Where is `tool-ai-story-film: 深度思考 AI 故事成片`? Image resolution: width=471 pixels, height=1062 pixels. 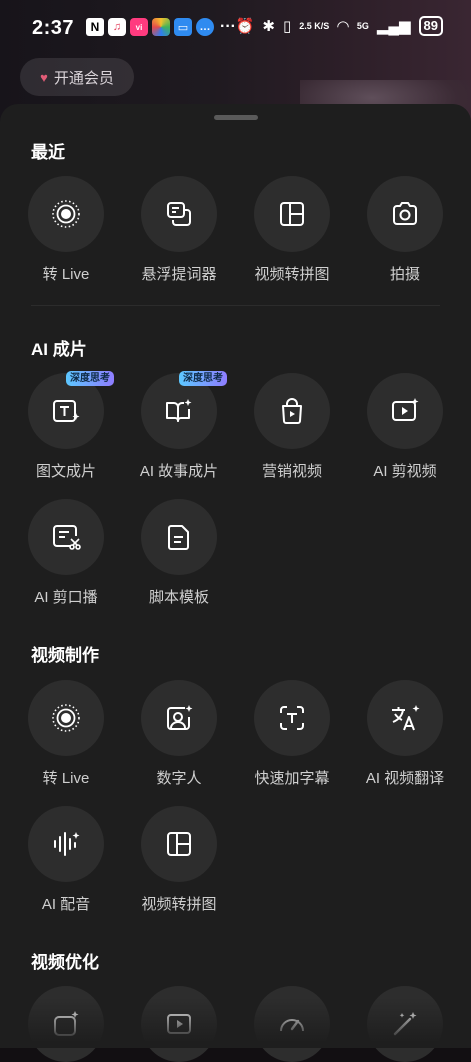 tool-ai-story-film: 深度思考 AI 故事成片 is located at coordinates (179, 426).